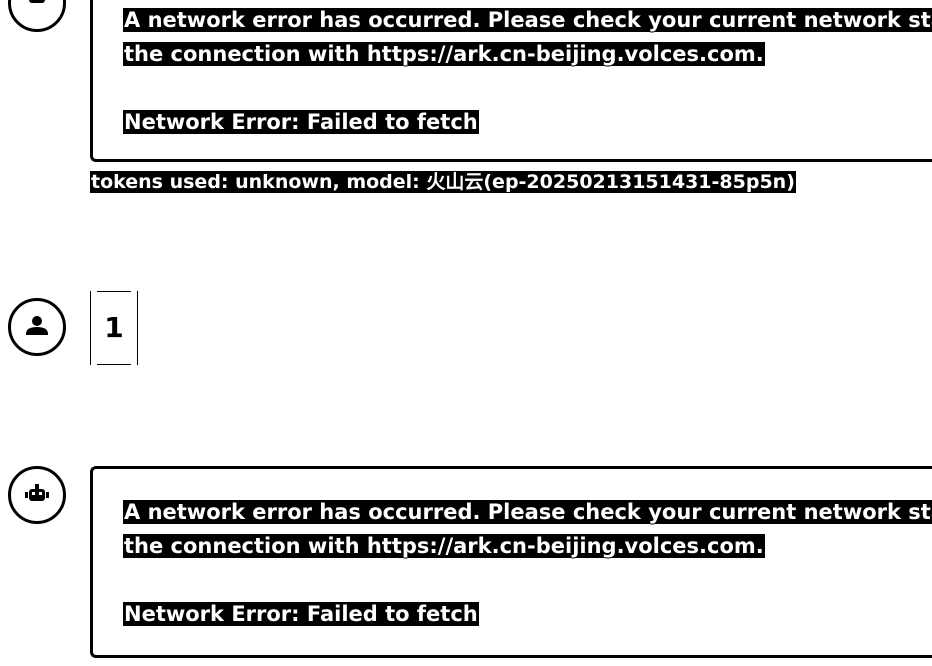 This screenshot has width=932, height=666. I want to click on user-avatar, so click(37, 327).